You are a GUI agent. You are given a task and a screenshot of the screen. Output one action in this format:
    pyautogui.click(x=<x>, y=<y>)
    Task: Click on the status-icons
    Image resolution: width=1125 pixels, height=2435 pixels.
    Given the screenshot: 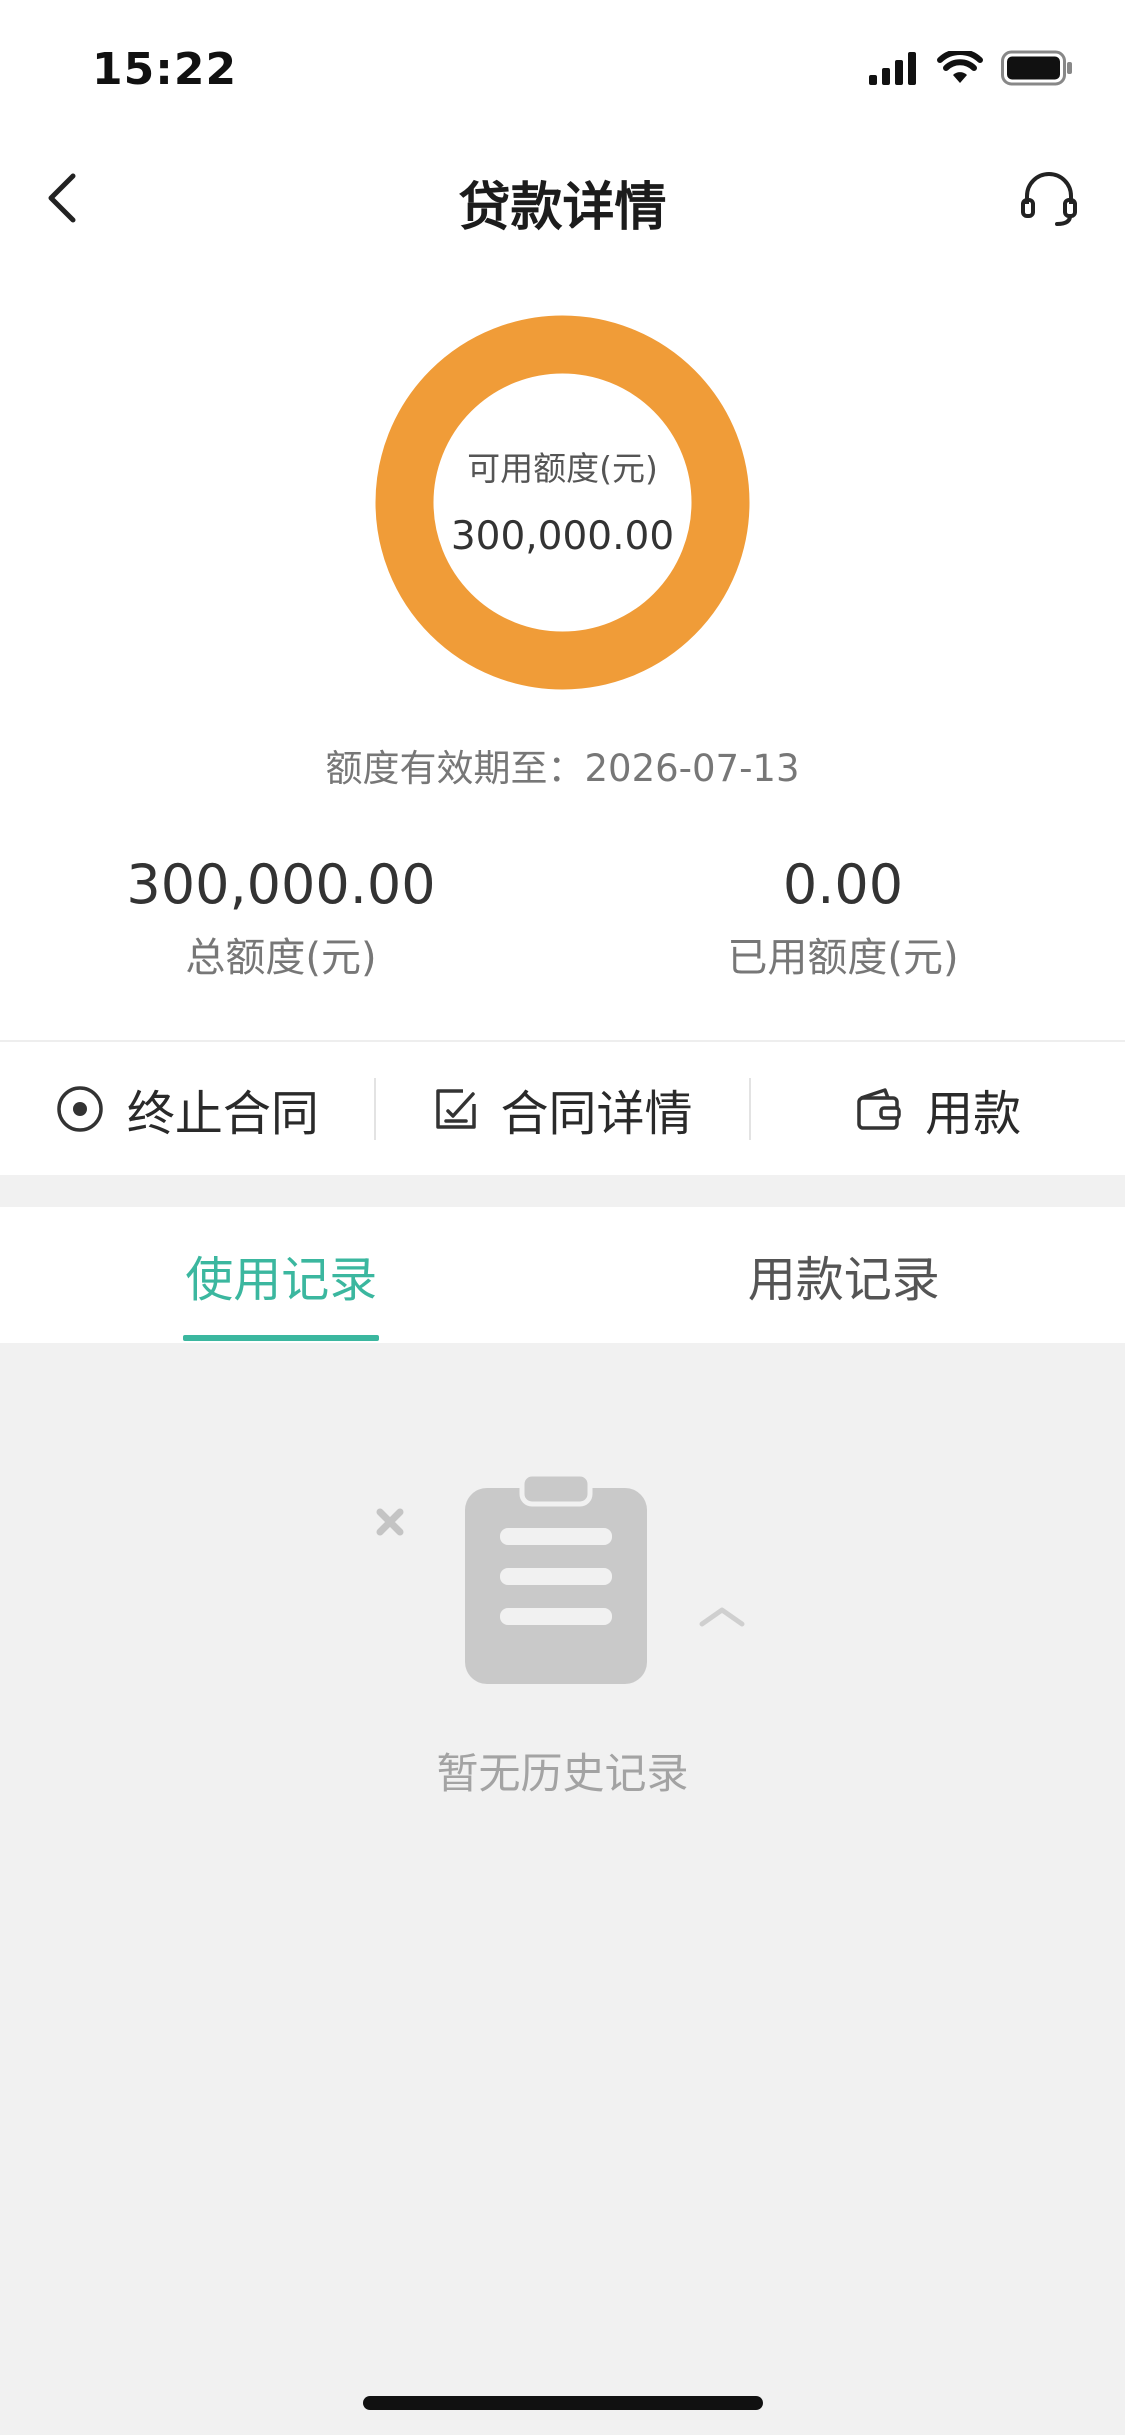 What is the action you would take?
    pyautogui.click(x=971, y=68)
    